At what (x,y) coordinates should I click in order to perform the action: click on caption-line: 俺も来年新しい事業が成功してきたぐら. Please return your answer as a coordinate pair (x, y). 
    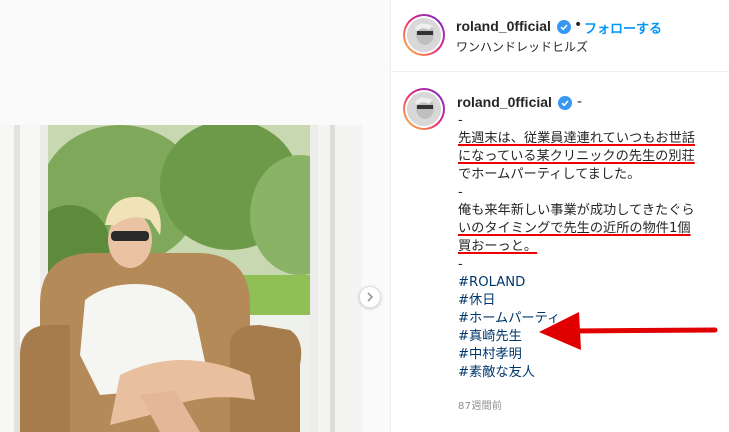
    Looking at the image, I should click on (576, 210).